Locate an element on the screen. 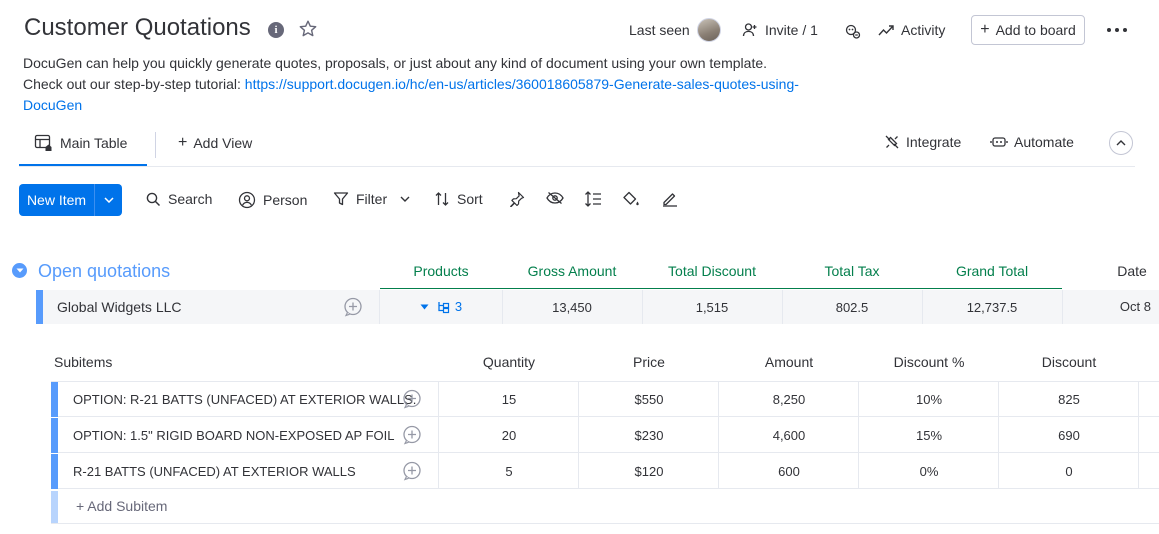  total-tax-cell: 802.5 is located at coordinates (852, 308).